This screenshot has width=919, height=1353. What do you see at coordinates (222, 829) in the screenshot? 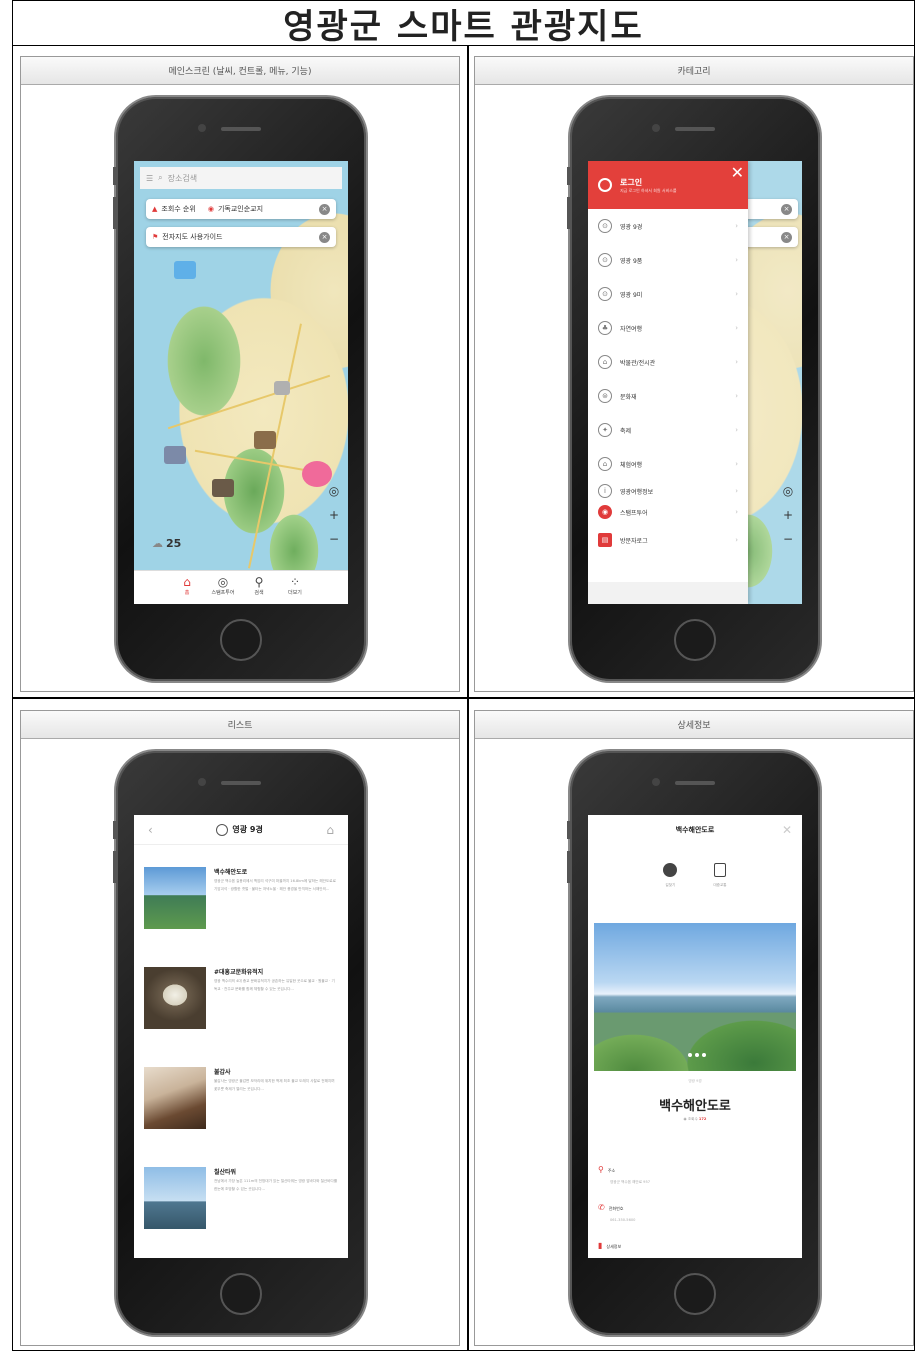
I see `category-icon` at bounding box center [222, 829].